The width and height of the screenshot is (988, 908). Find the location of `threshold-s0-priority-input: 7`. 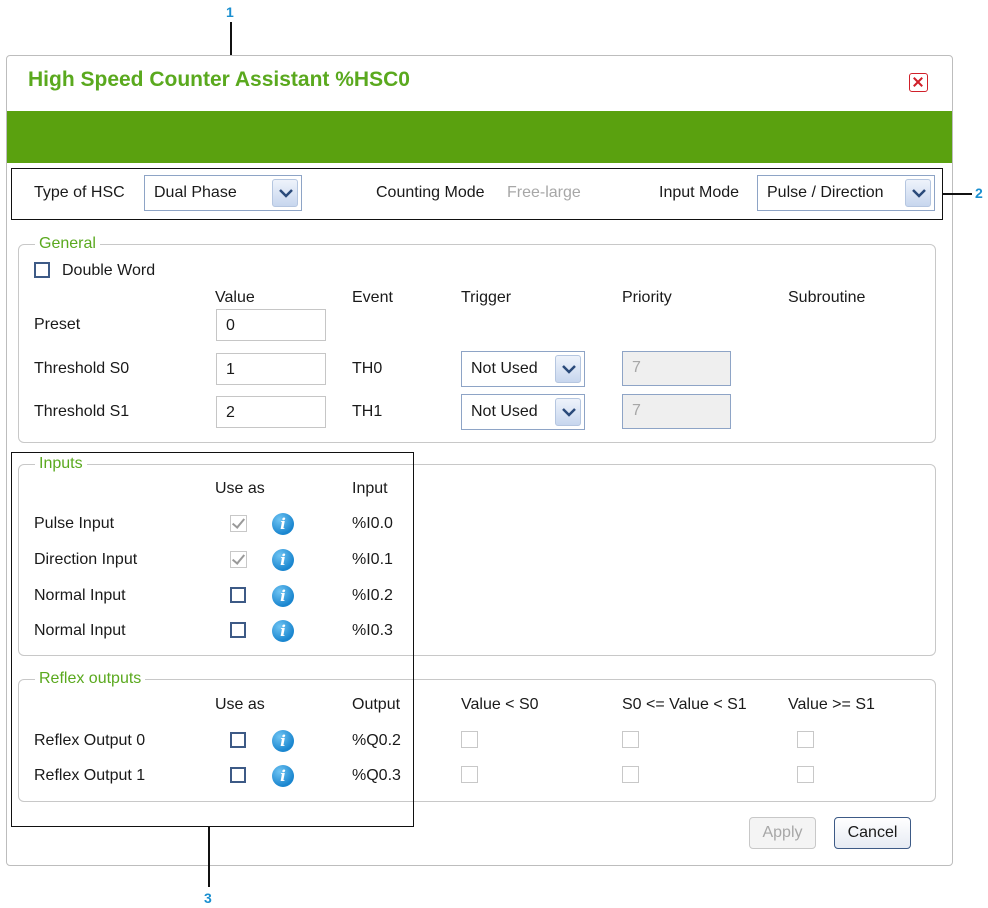

threshold-s0-priority-input: 7 is located at coordinates (676, 368).